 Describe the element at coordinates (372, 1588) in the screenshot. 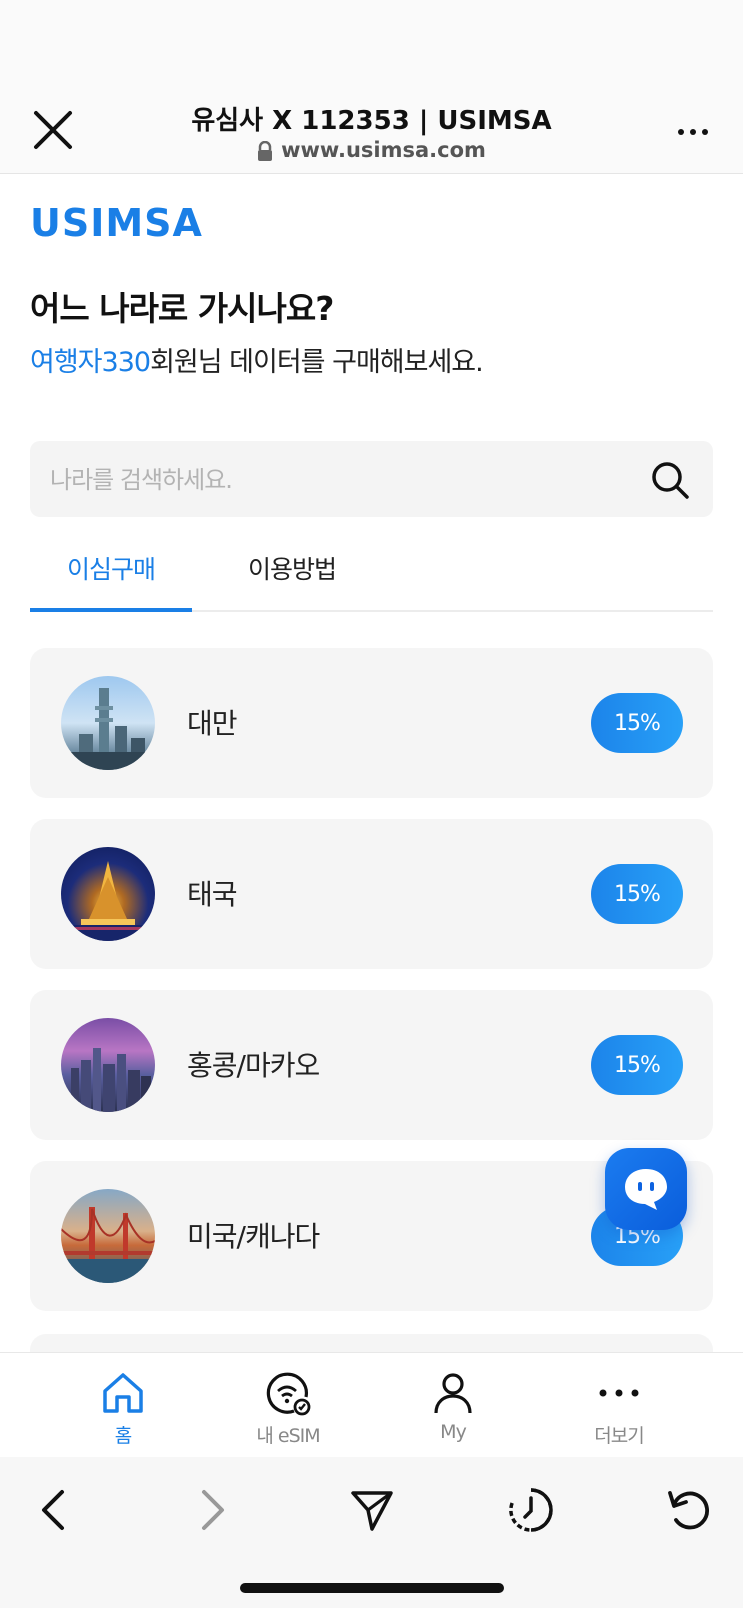

I see `home-indicator` at that location.